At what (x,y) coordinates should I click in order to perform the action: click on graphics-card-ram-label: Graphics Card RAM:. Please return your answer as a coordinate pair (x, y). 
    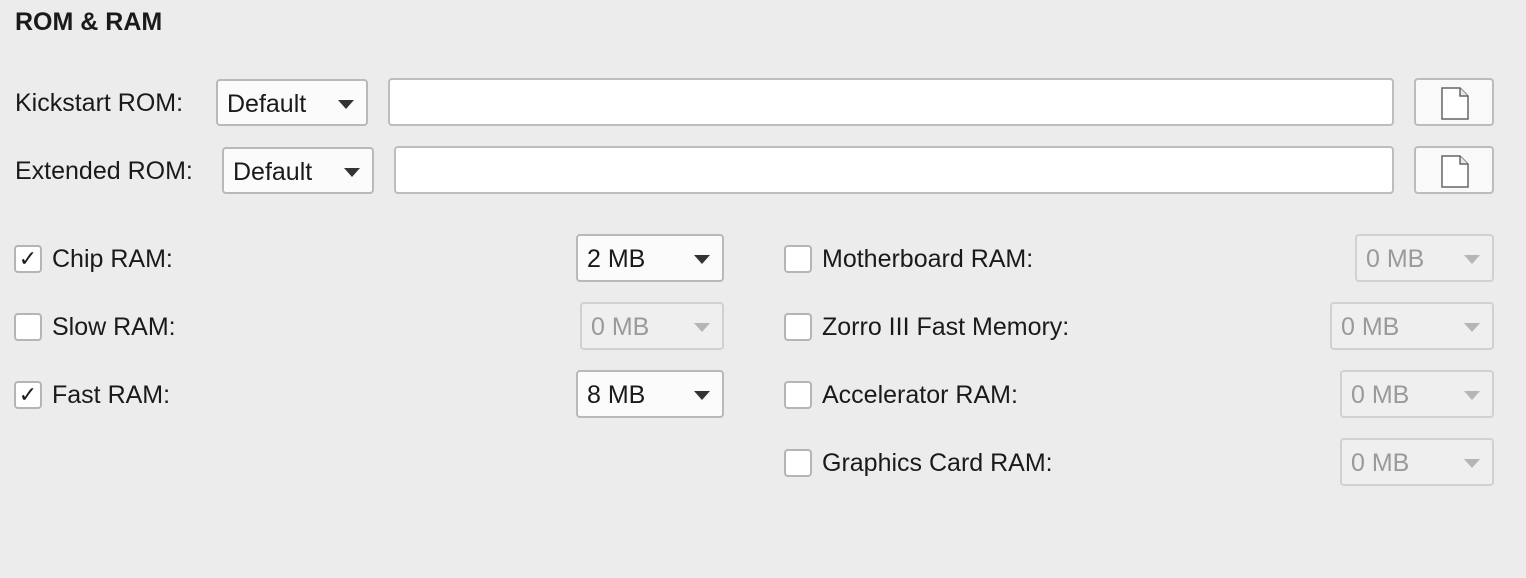
    Looking at the image, I should click on (937, 463).